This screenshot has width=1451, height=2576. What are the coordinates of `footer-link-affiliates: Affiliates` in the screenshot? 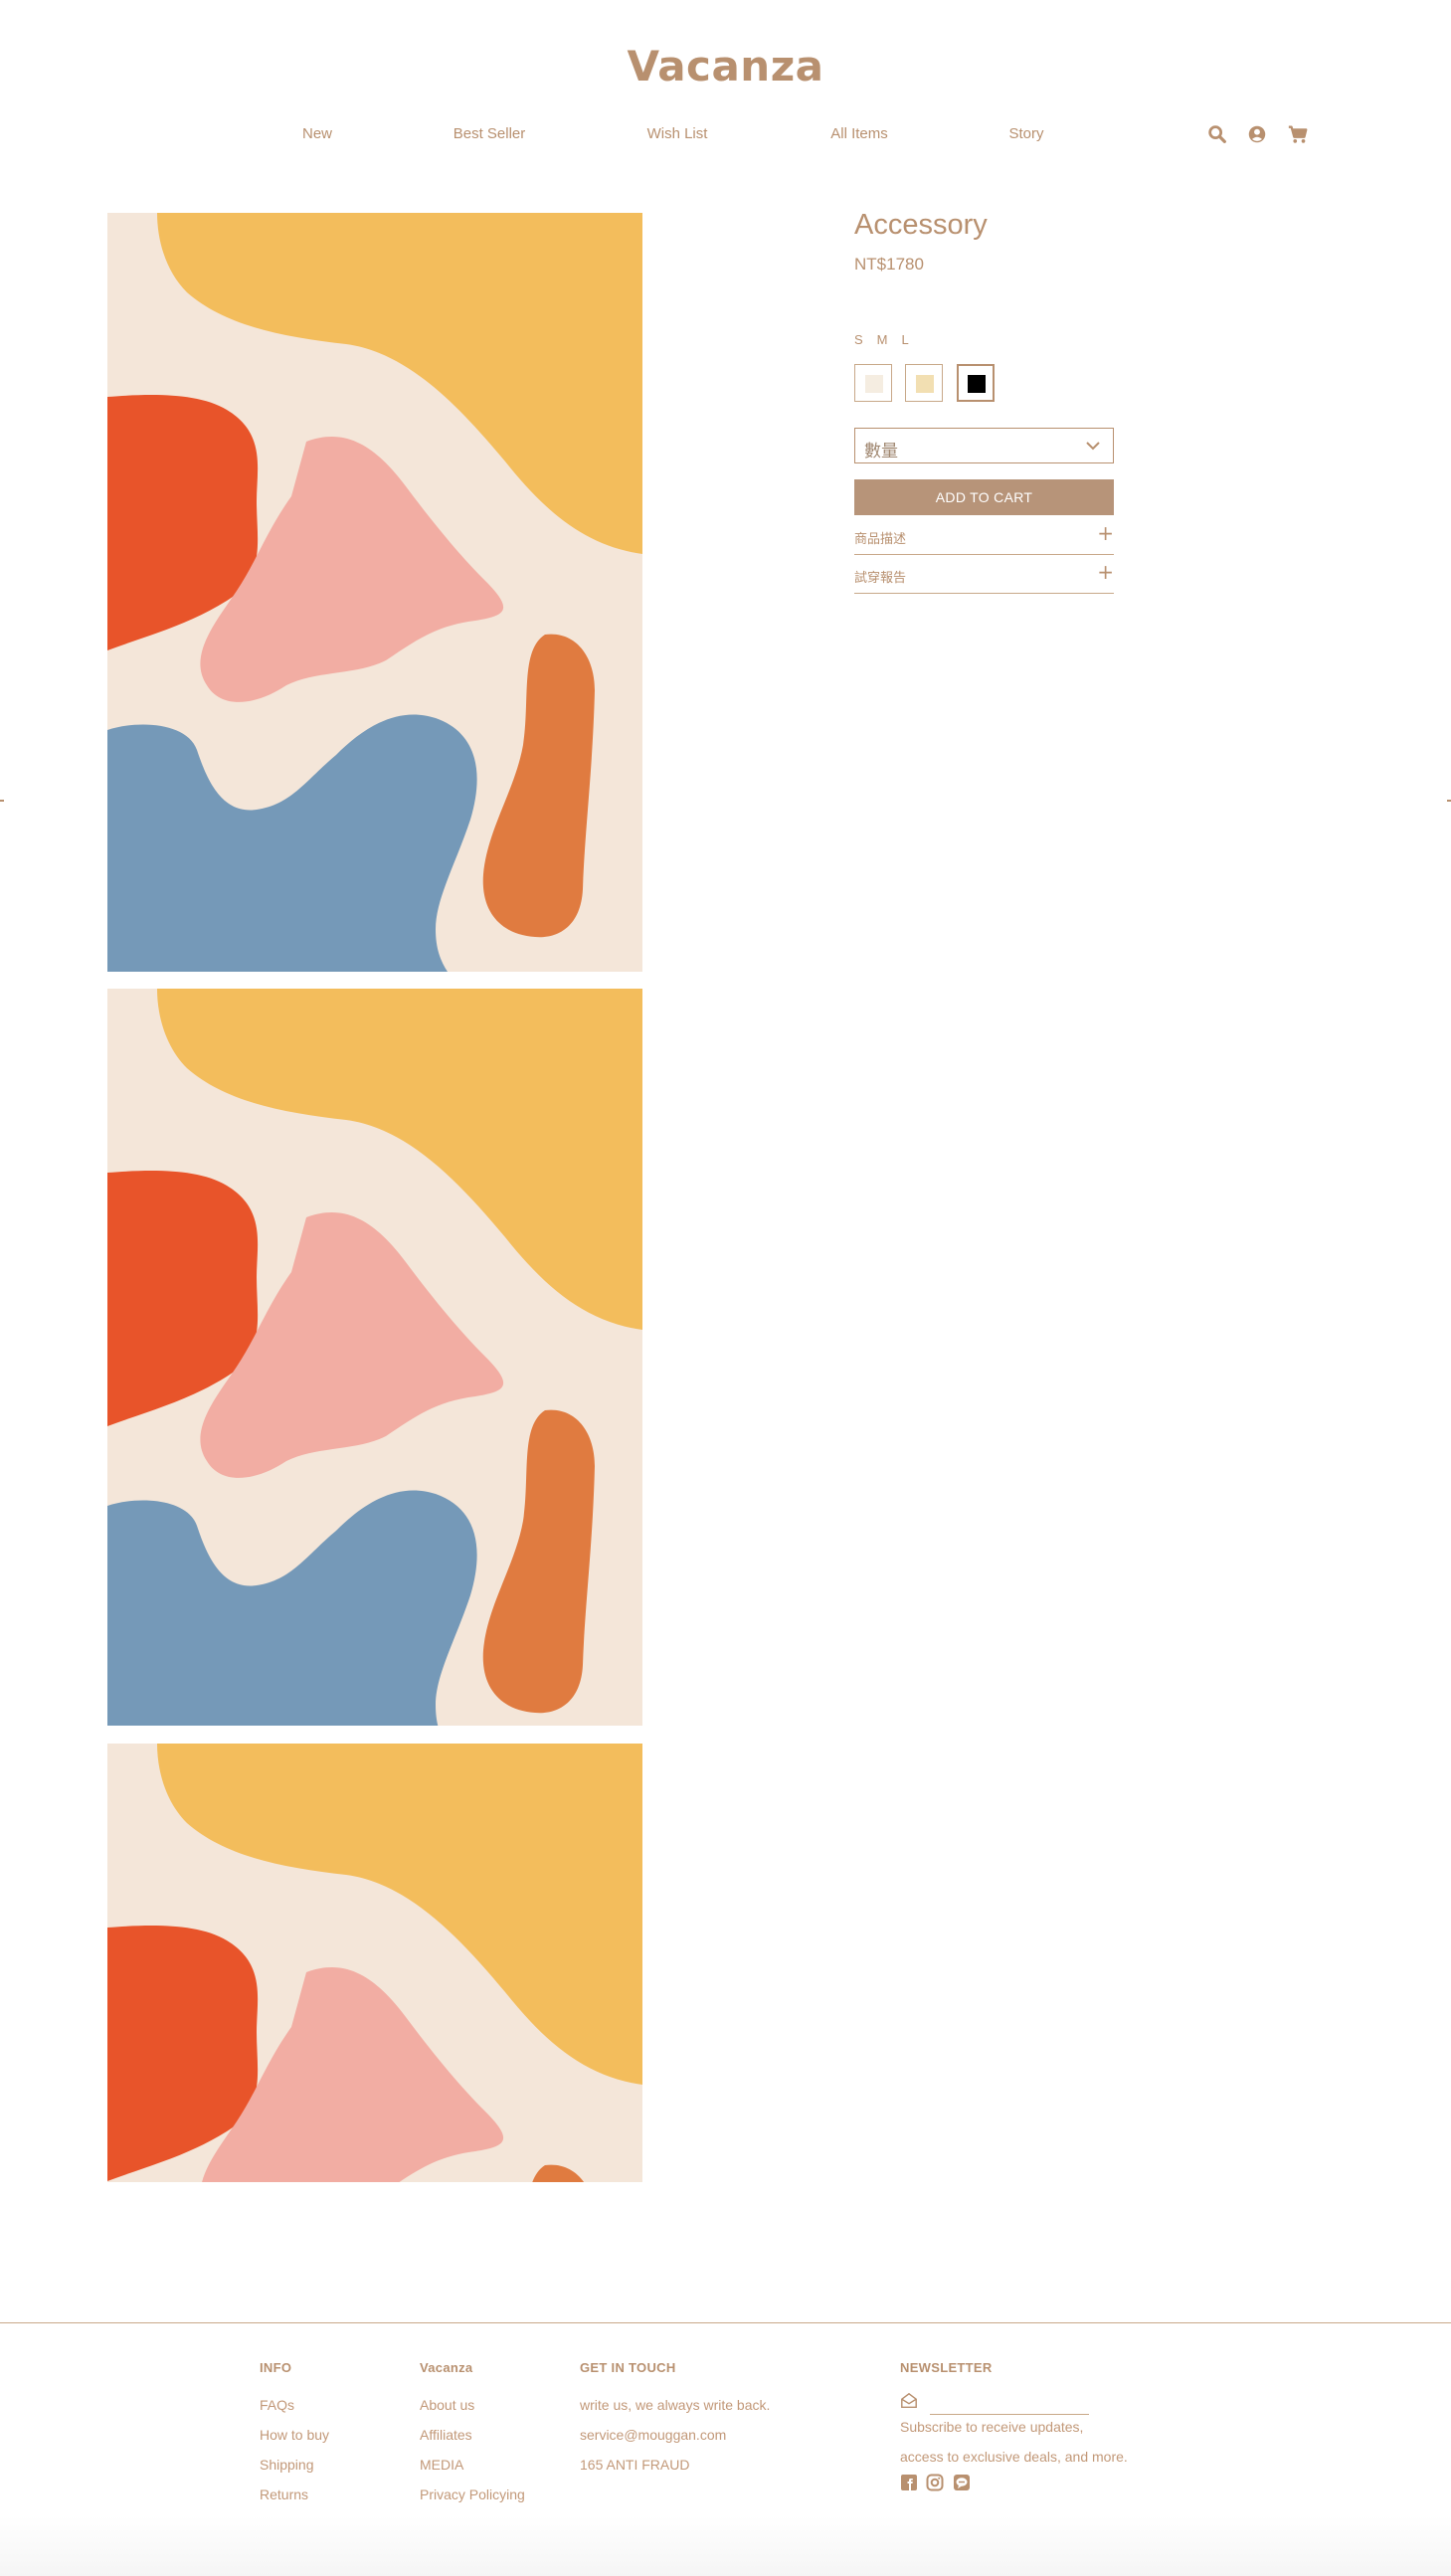 It's located at (473, 2435).